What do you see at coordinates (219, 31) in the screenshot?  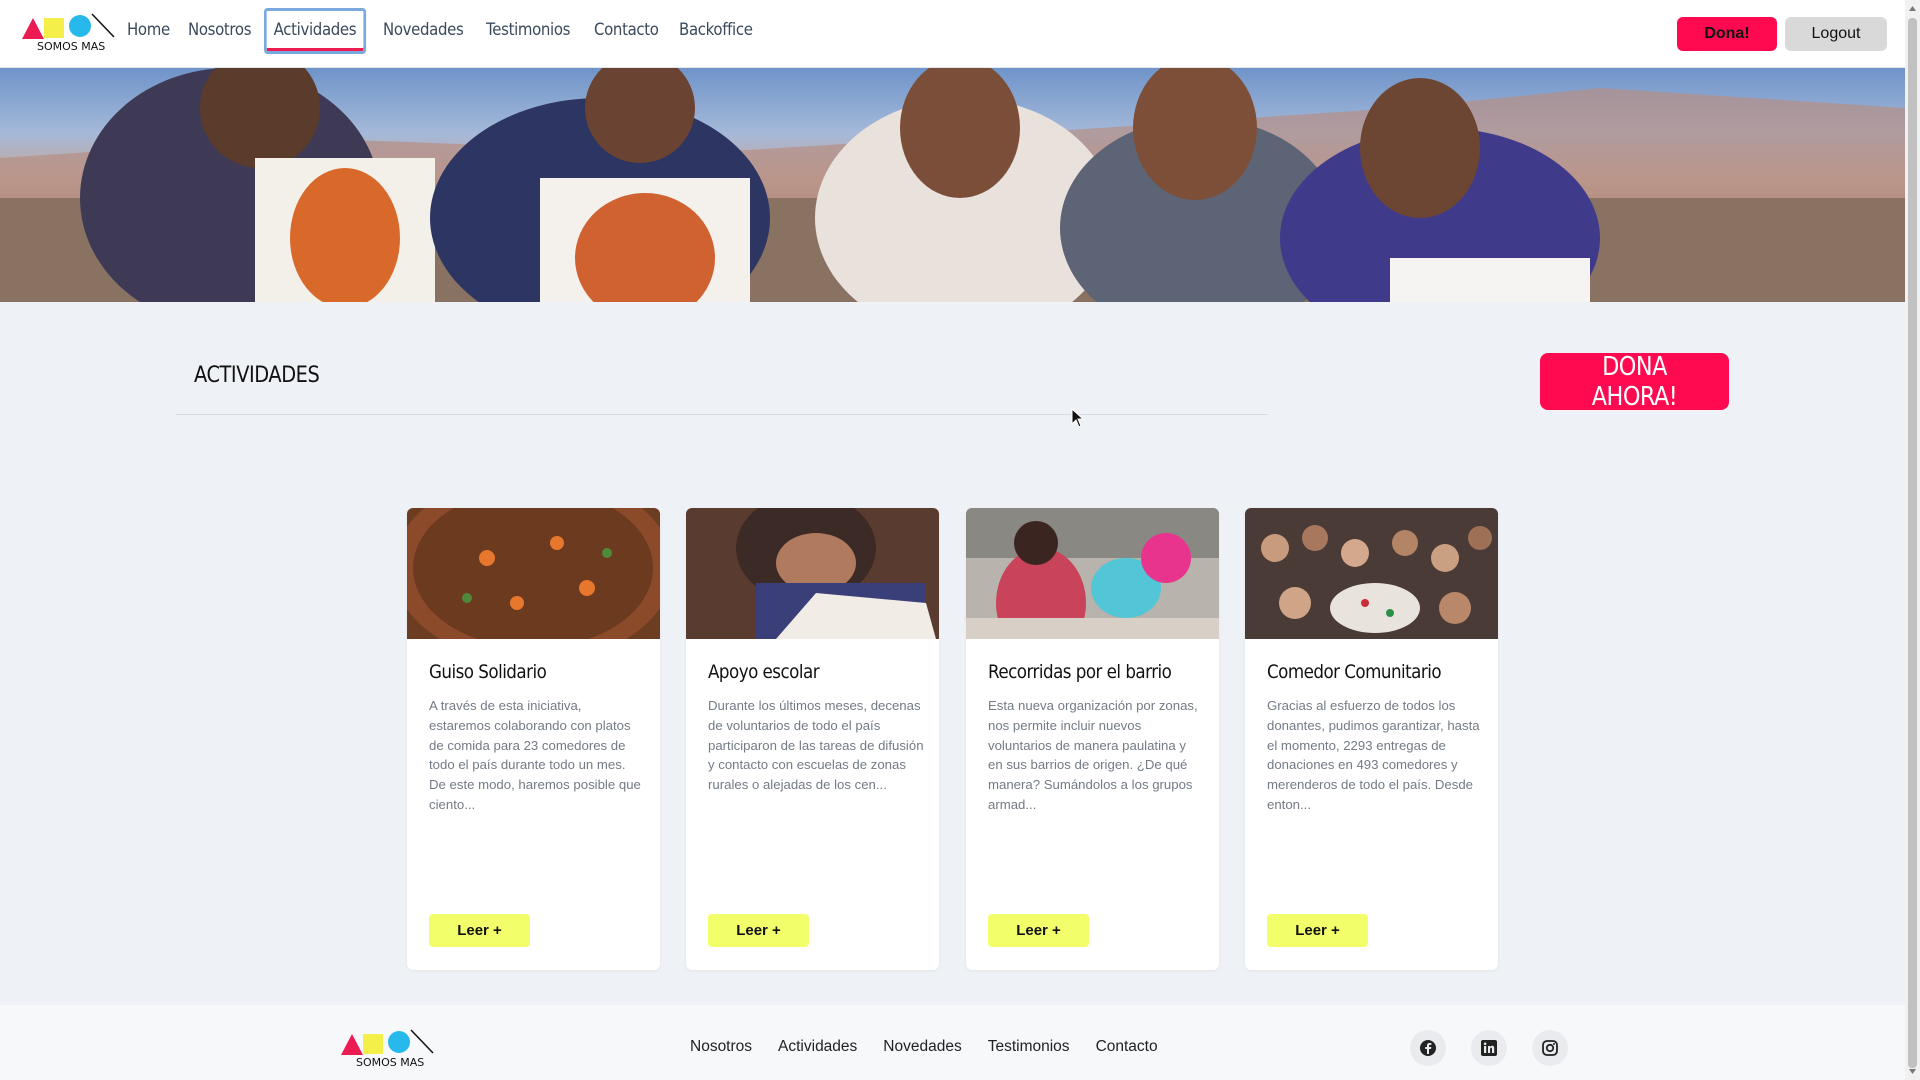 I see `nav-link-nosotros: Nosotros` at bounding box center [219, 31].